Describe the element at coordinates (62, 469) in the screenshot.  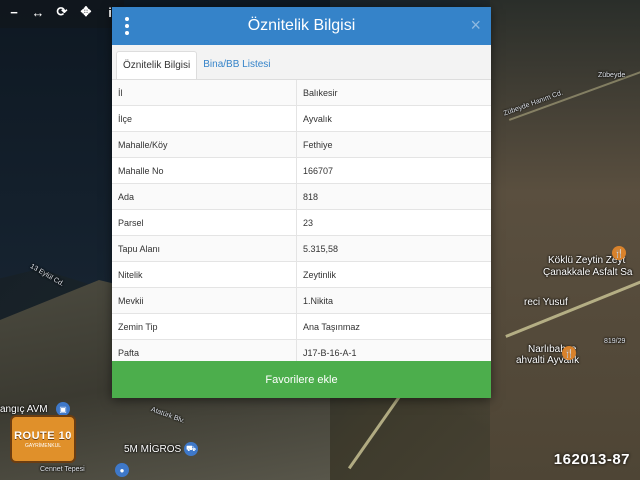
I see `map-label-cennet: Cennet Tepesi` at that location.